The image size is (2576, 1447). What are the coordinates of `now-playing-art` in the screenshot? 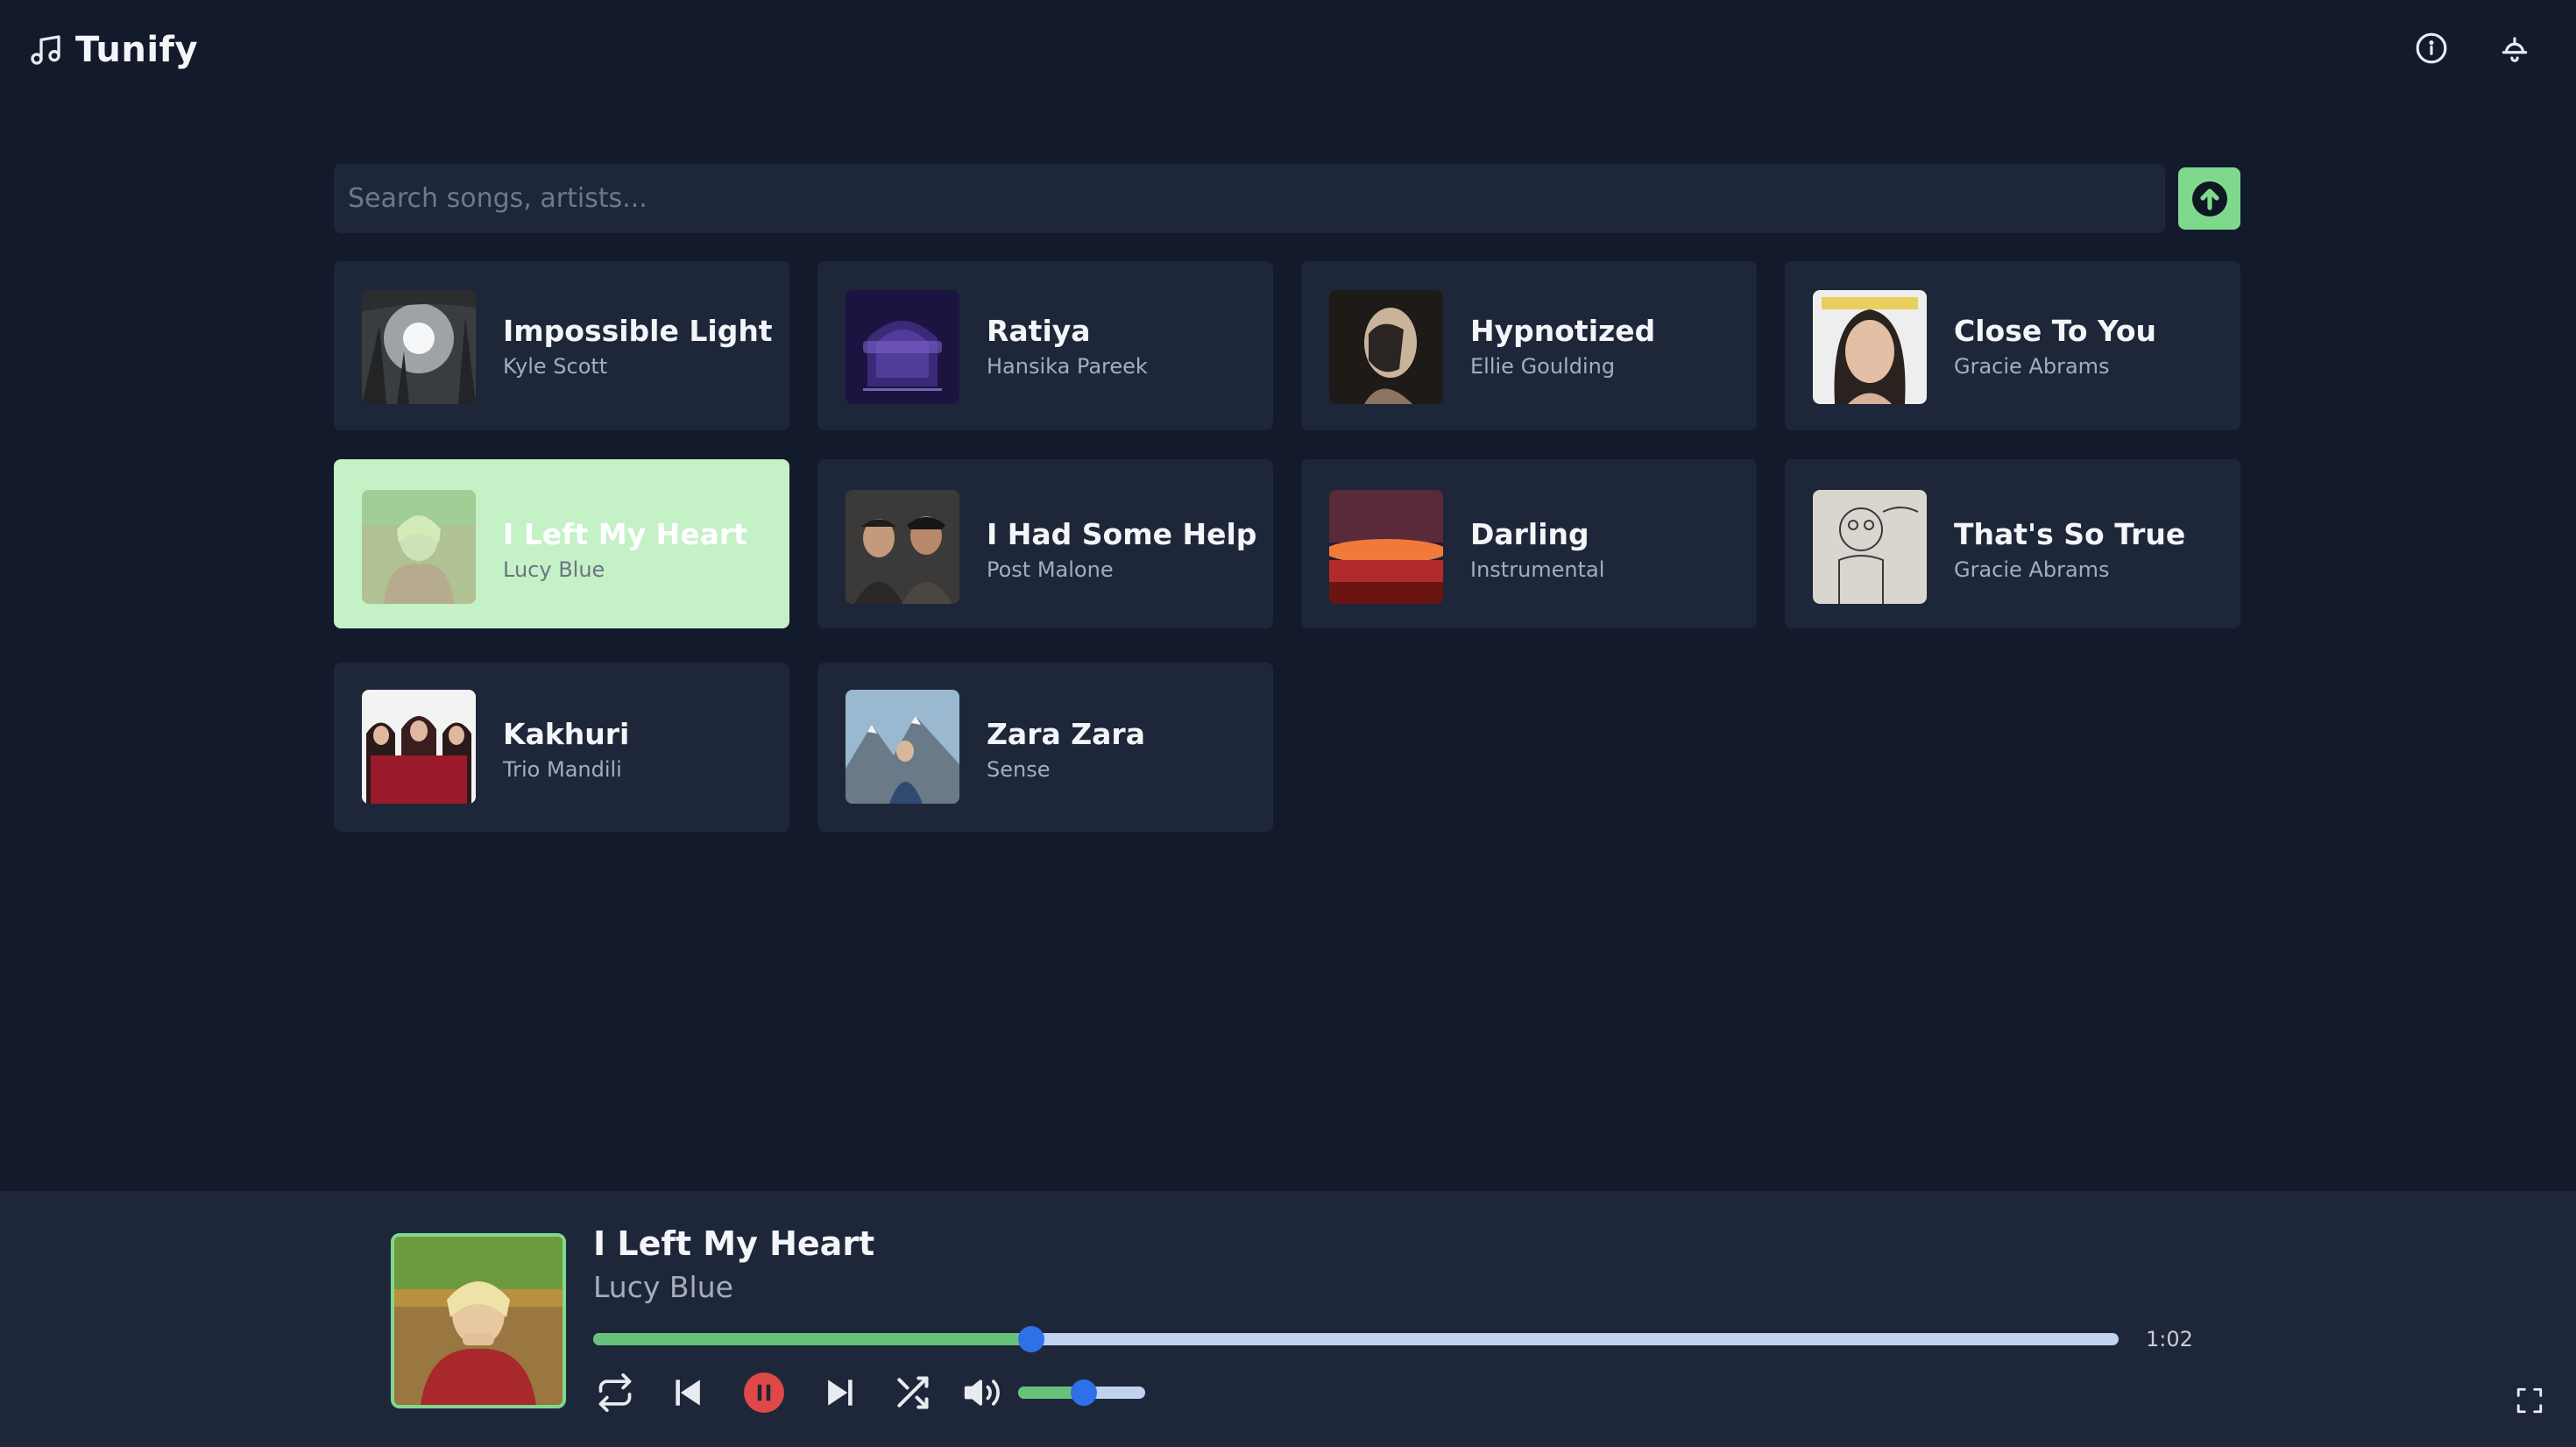 It's located at (478, 1321).